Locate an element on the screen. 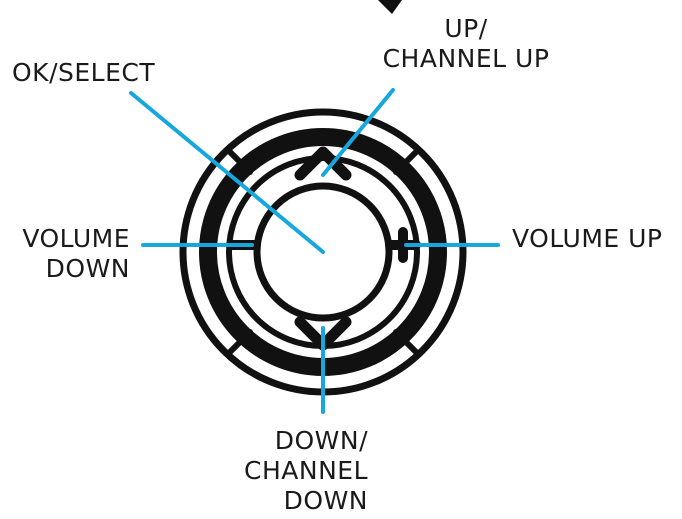  up-label-line-1: UP/ is located at coordinates (466, 28).